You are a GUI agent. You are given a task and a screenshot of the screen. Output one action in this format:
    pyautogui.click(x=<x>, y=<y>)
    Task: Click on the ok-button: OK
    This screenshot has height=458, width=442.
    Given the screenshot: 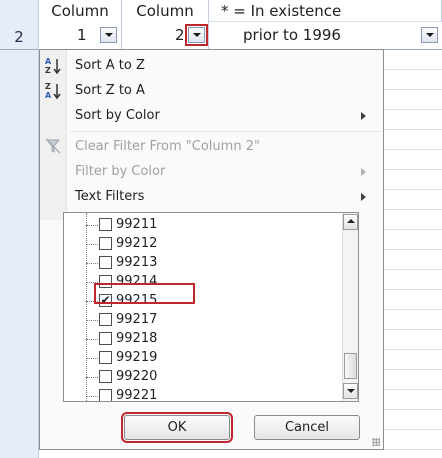 What is the action you would take?
    pyautogui.click(x=177, y=427)
    